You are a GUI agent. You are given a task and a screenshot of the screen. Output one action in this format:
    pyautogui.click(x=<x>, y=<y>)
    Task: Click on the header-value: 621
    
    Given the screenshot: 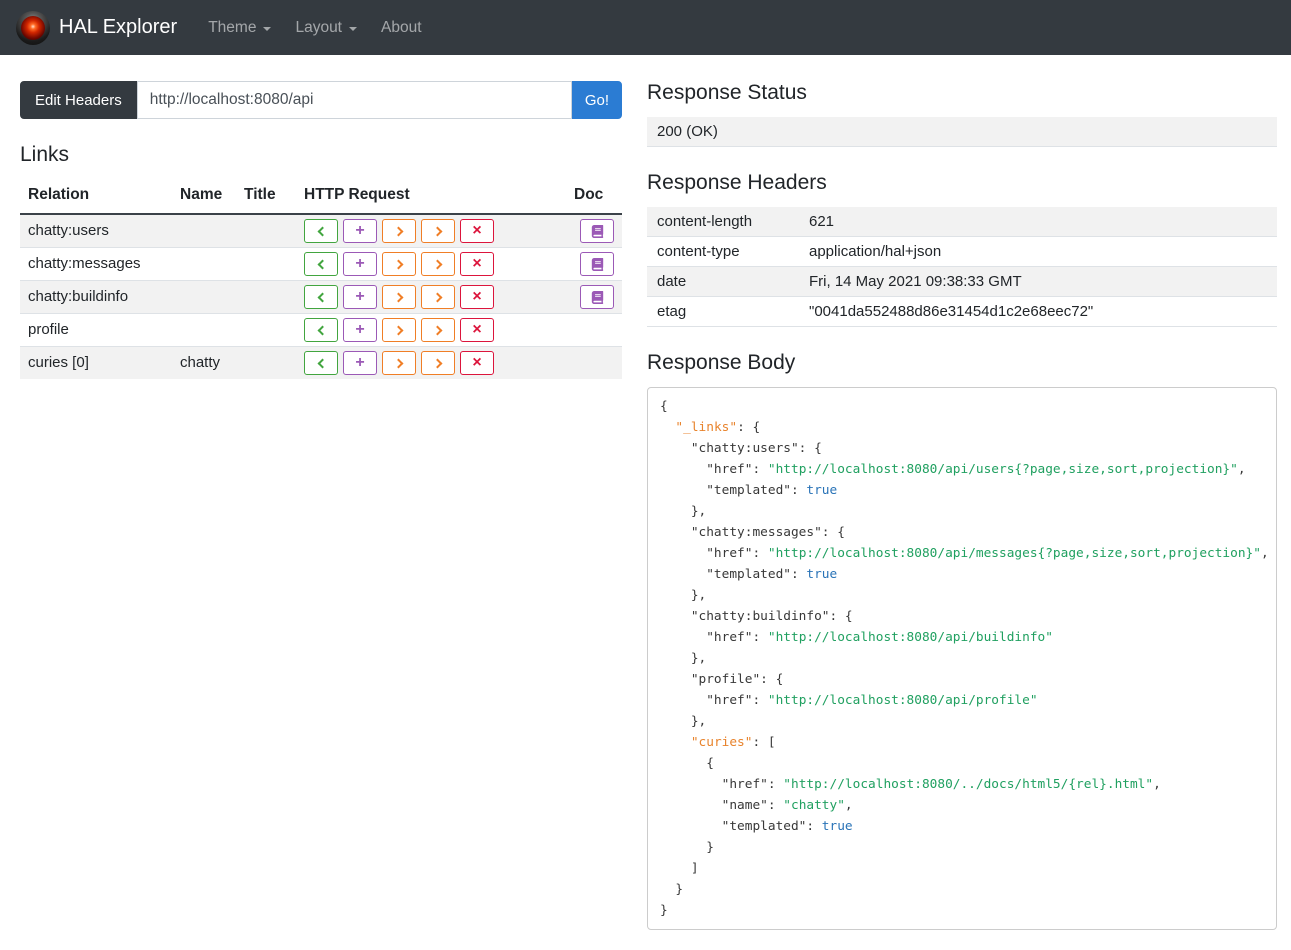 What is the action you would take?
    pyautogui.click(x=822, y=221)
    